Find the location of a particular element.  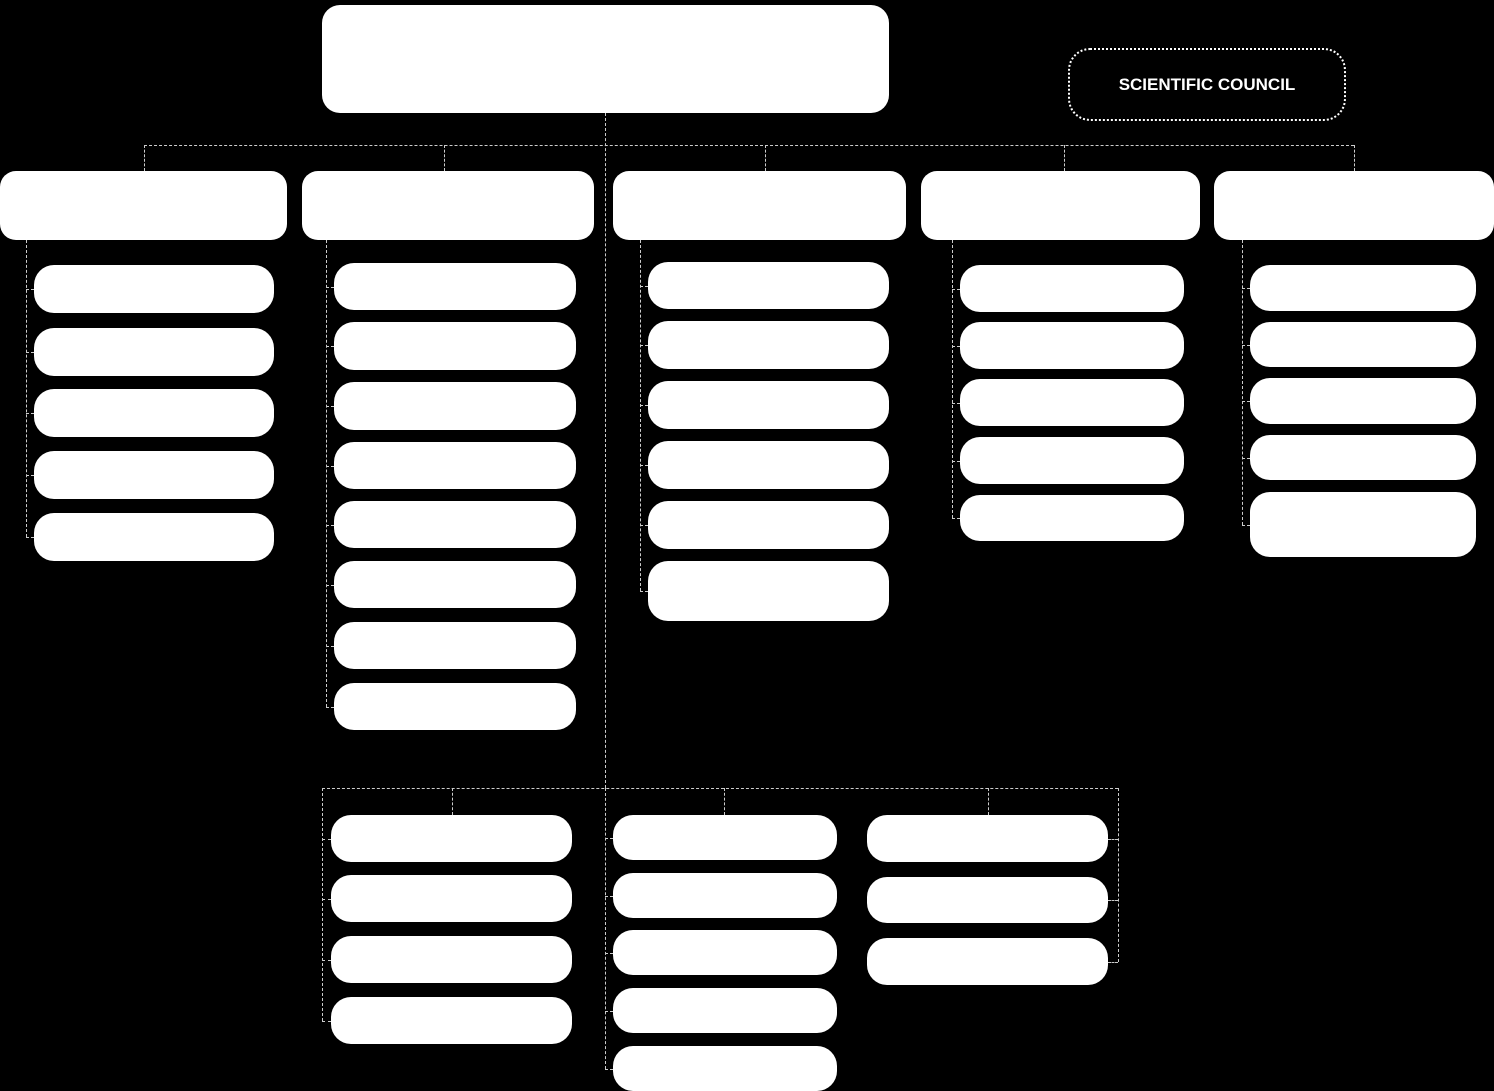

scientific-council-box: SCIENTIFIC COUNCIL is located at coordinates (1207, 84).